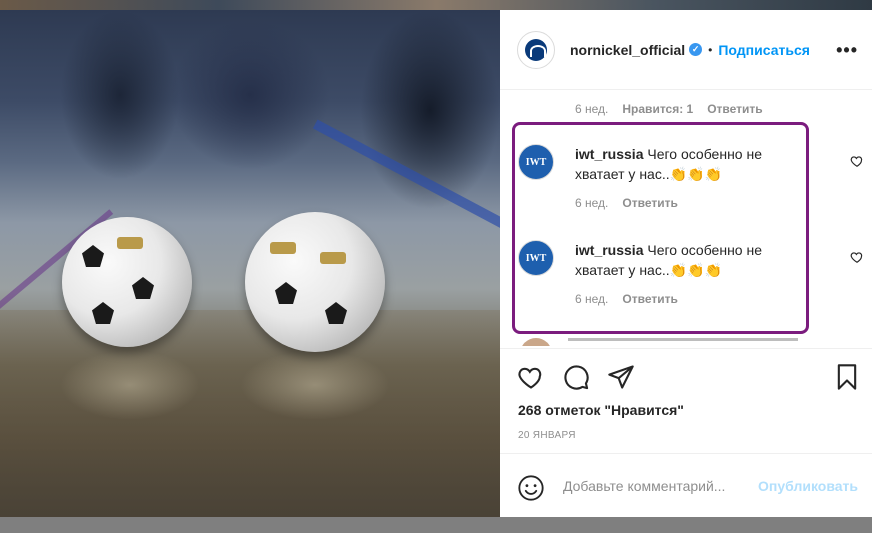 Image resolution: width=872 pixels, height=533 pixels. What do you see at coordinates (685, 342) in the screenshot?
I see `partially-hidden-comment` at bounding box center [685, 342].